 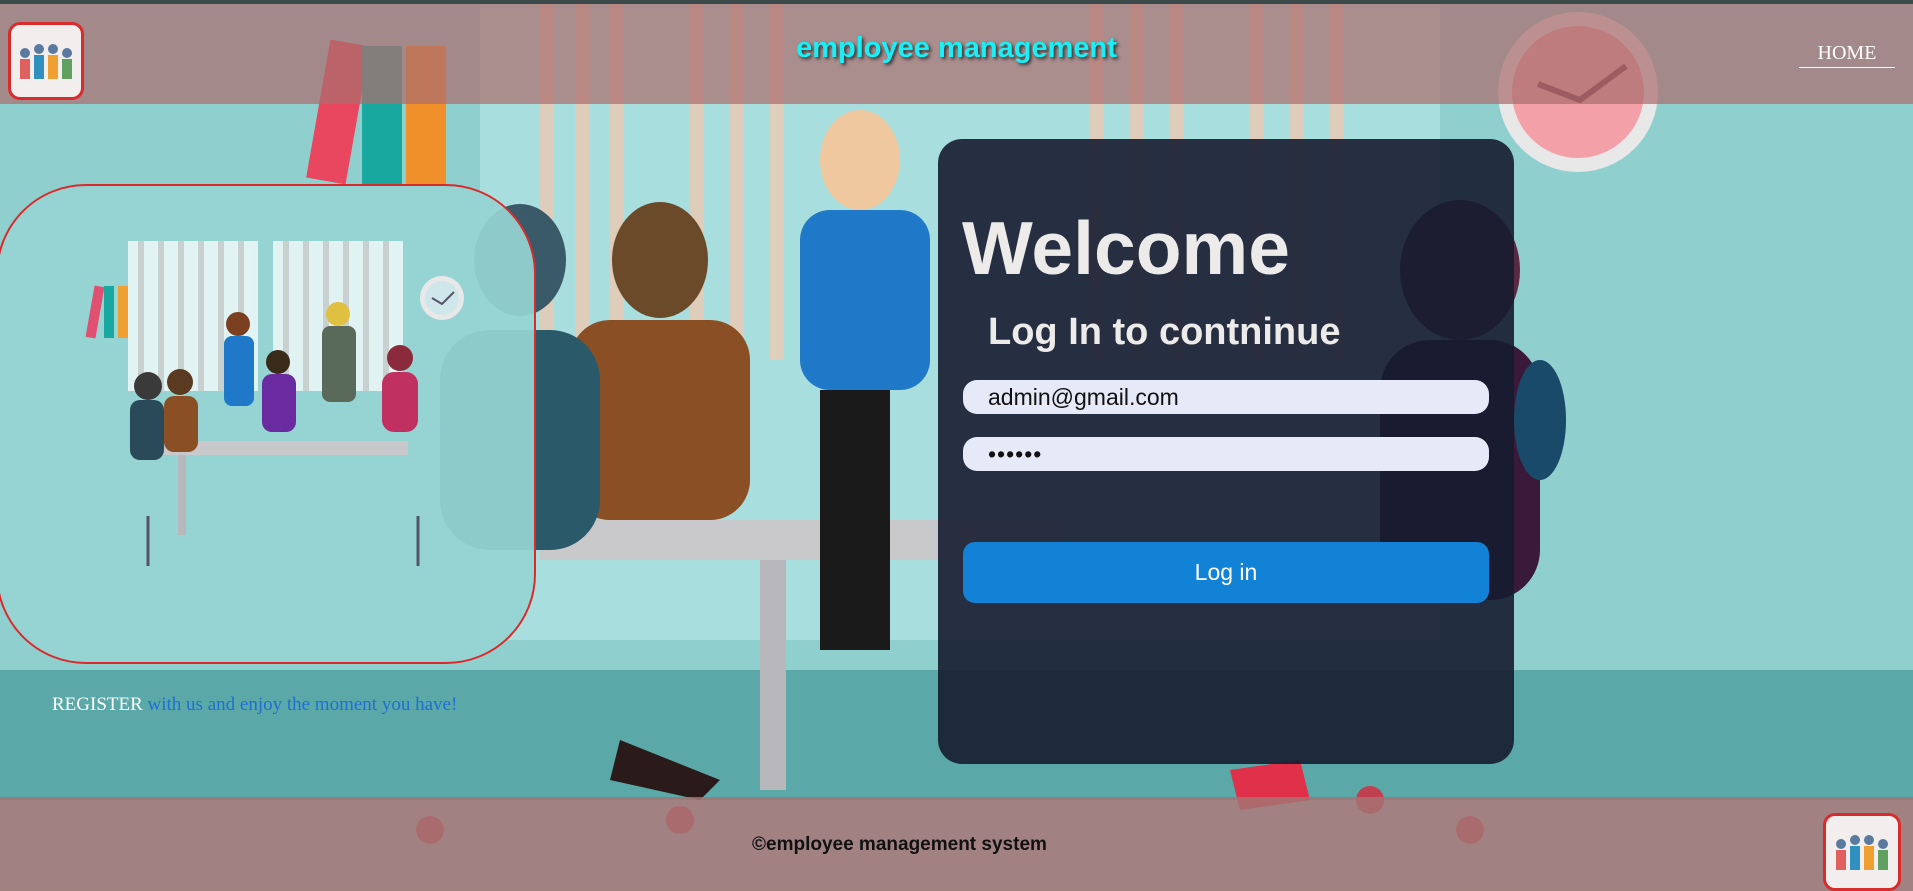 I want to click on register-link: REGISTER, so click(x=97, y=704).